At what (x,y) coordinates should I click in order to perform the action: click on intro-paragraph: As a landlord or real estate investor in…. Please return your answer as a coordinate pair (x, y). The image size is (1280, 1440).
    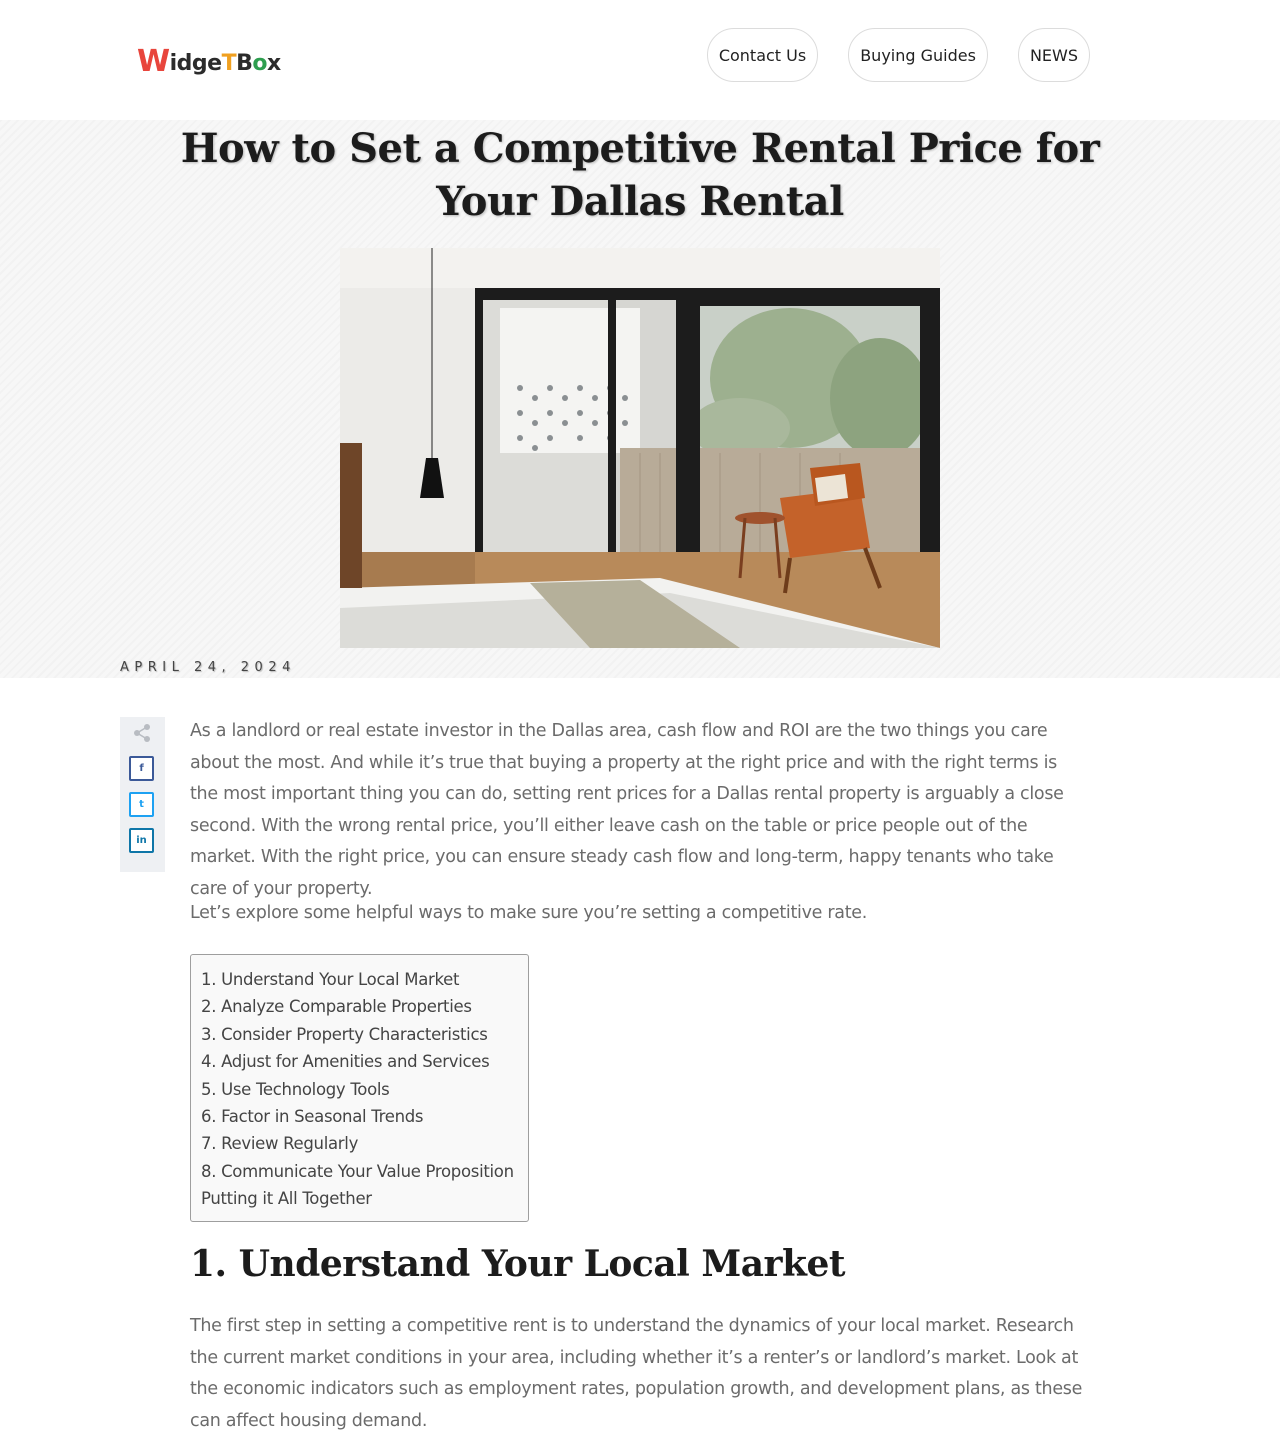
    Looking at the image, I should click on (627, 810).